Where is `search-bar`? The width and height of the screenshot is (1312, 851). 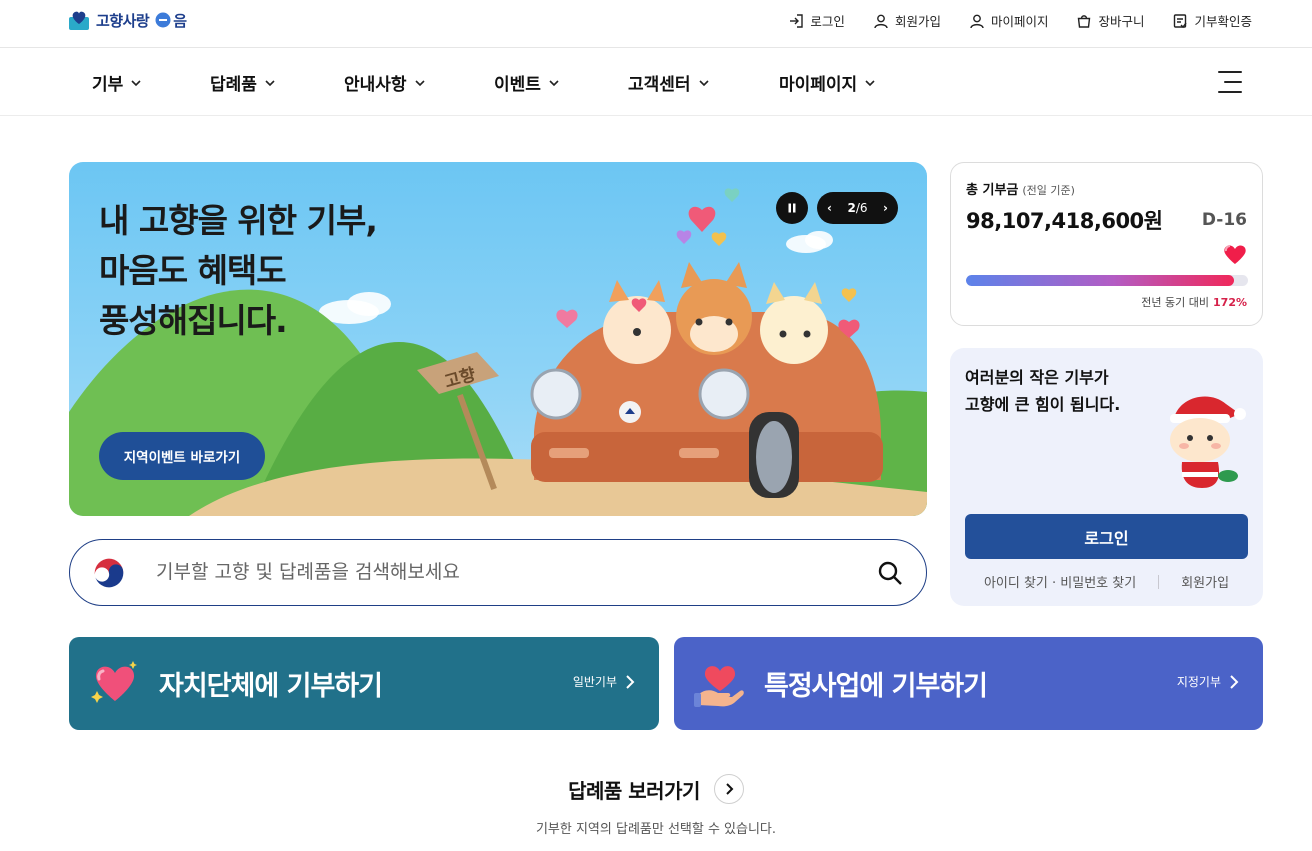
search-bar is located at coordinates (498, 572).